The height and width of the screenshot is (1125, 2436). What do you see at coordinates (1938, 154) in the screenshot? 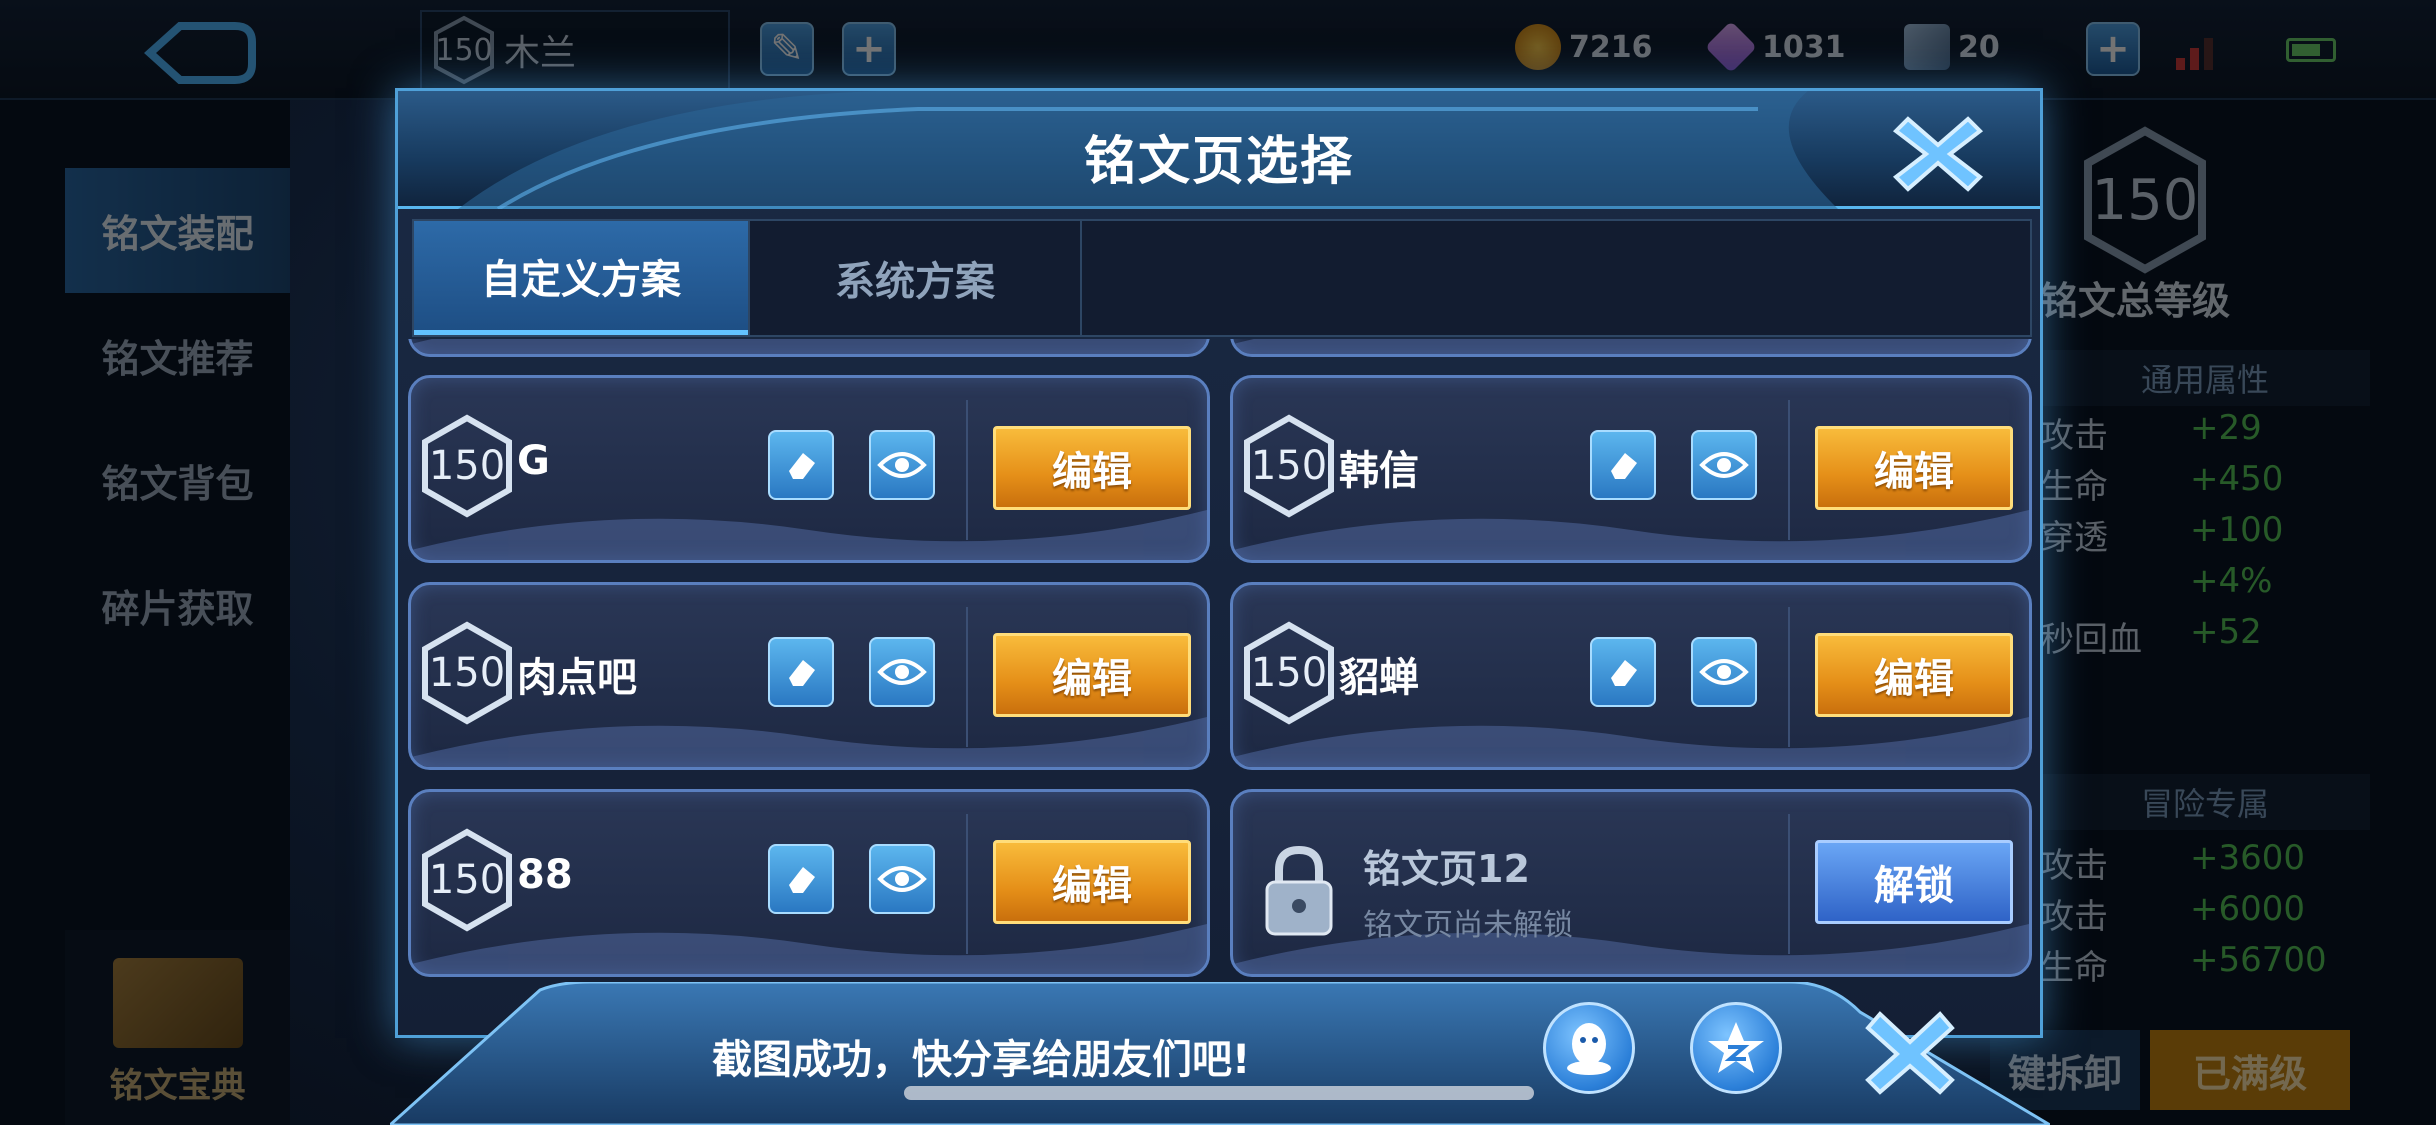
I see `close-icon` at bounding box center [1938, 154].